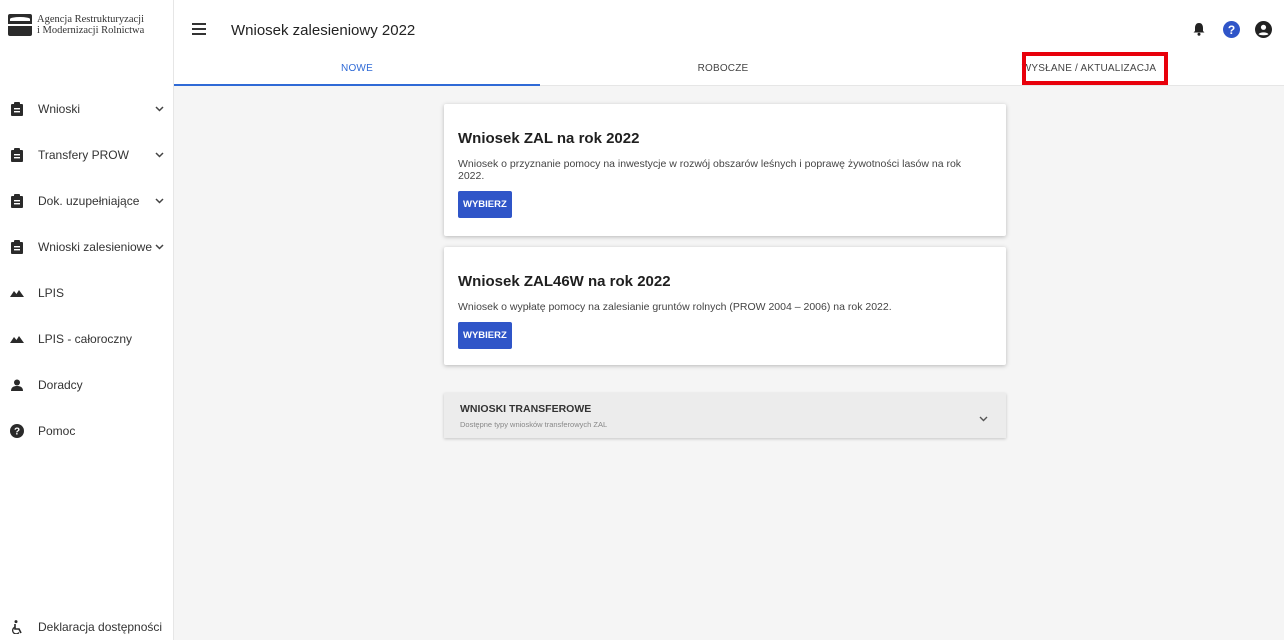 The height and width of the screenshot is (640, 1284). I want to click on accordion-subtitle: Dostępne typy wniosków transferowych ZAL, so click(534, 424).